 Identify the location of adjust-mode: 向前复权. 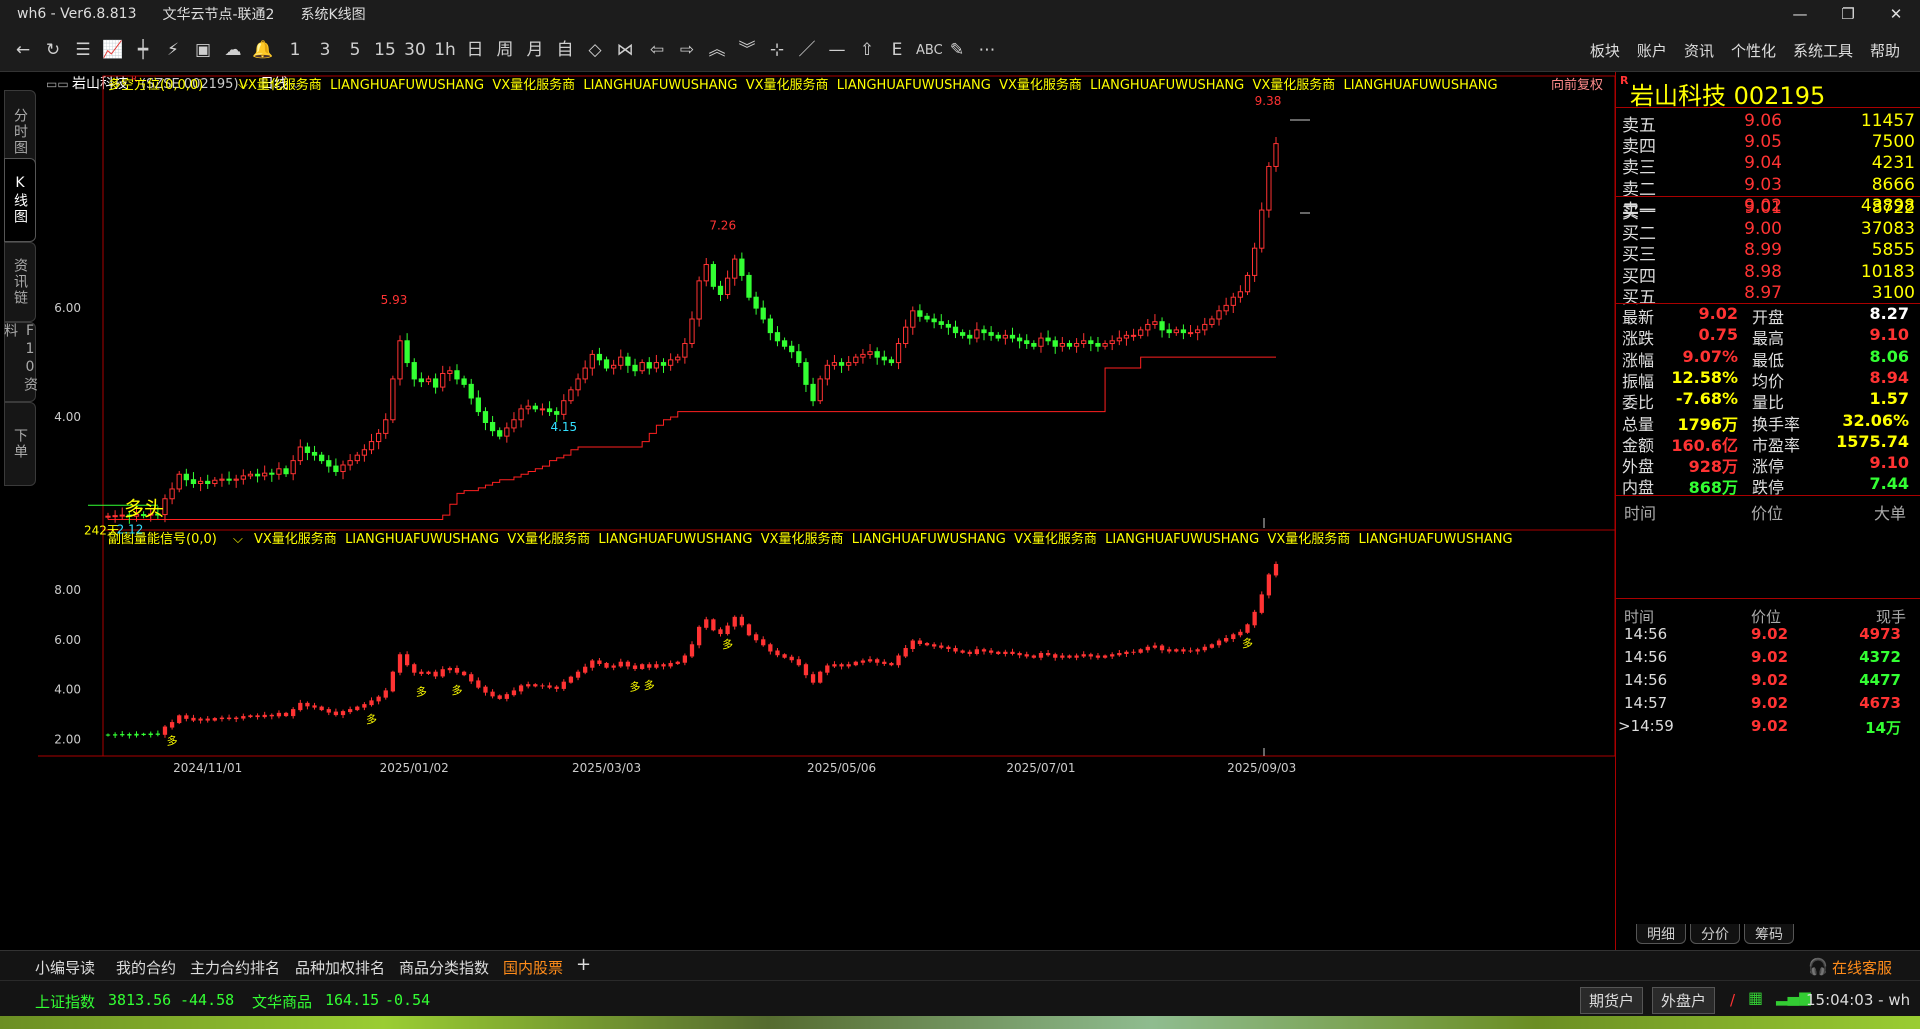
(1577, 85).